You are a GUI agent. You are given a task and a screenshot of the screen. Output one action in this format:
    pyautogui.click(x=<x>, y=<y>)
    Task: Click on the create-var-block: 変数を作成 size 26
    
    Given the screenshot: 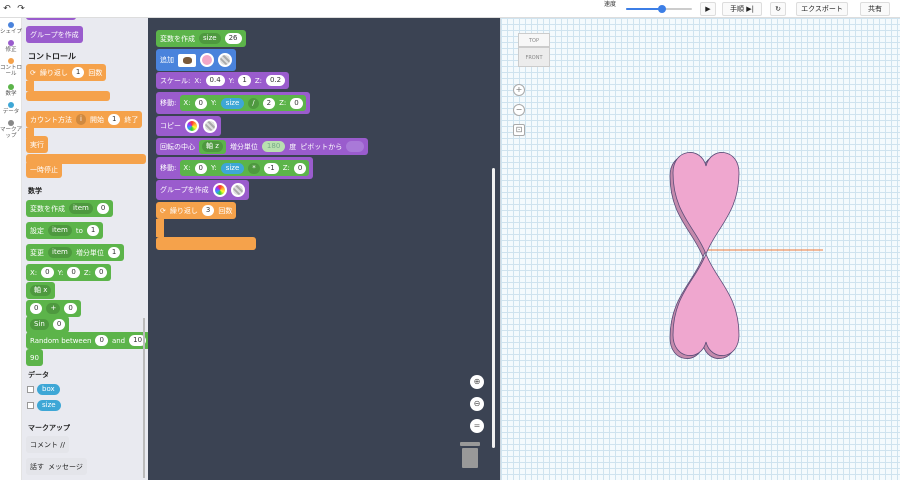 What is the action you would take?
    pyautogui.click(x=201, y=38)
    